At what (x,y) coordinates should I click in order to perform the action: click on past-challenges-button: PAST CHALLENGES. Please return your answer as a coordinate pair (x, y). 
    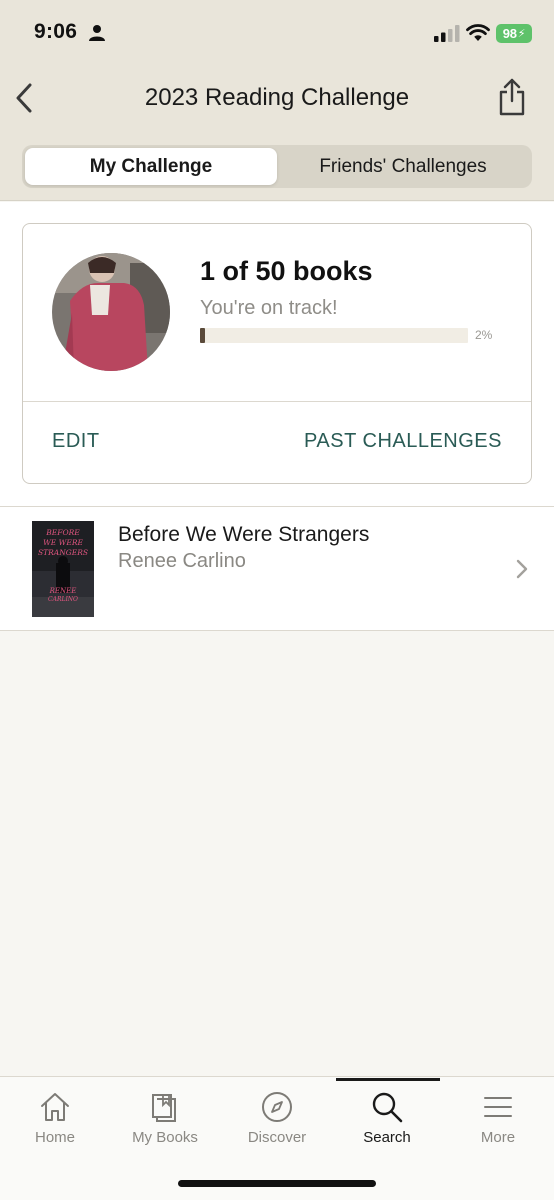
    Looking at the image, I should click on (403, 441).